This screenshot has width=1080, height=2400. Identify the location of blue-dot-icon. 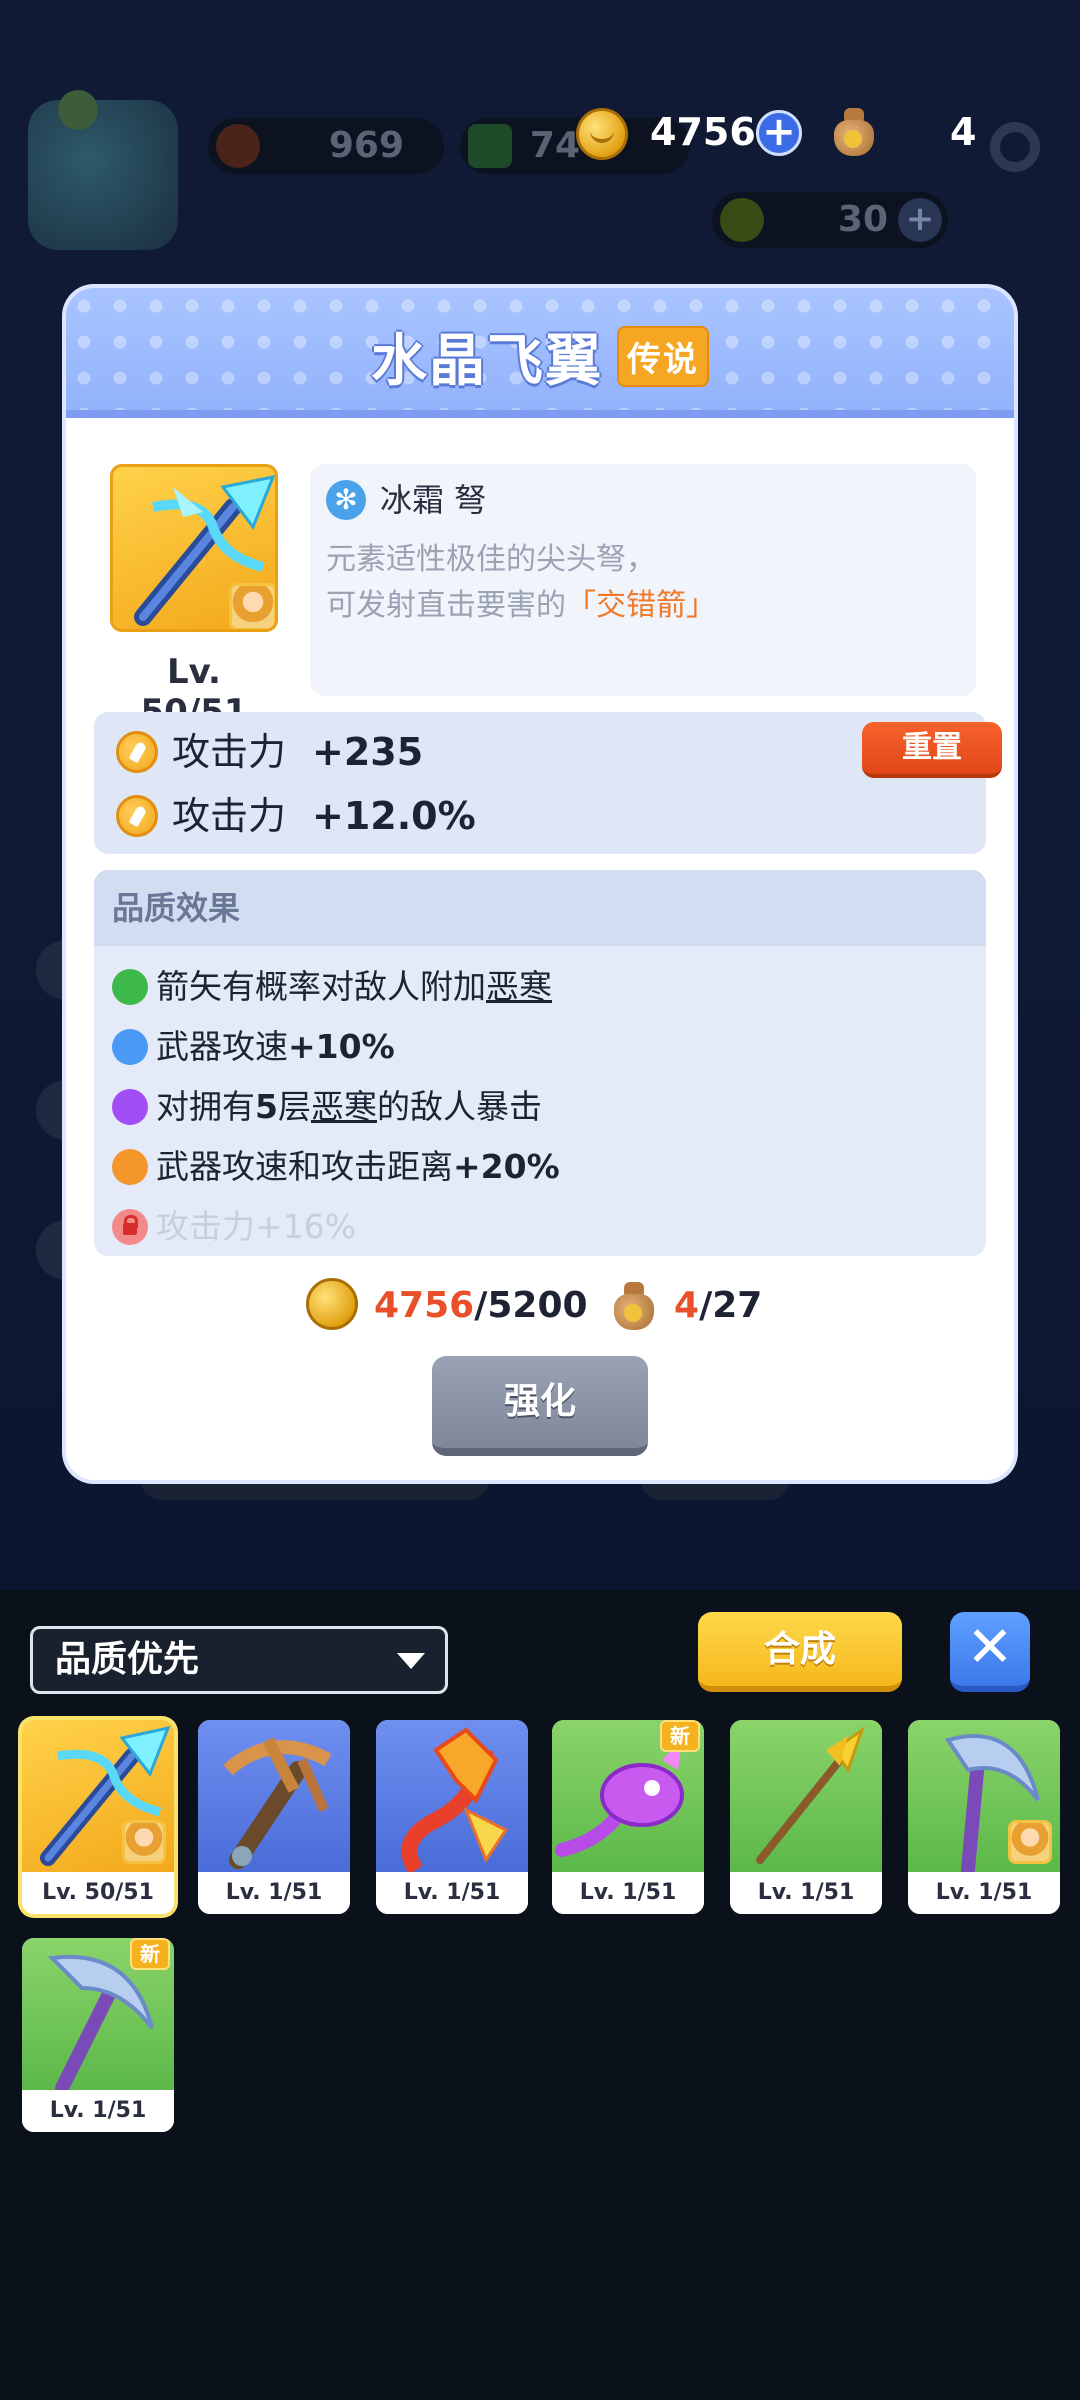
(130, 1046).